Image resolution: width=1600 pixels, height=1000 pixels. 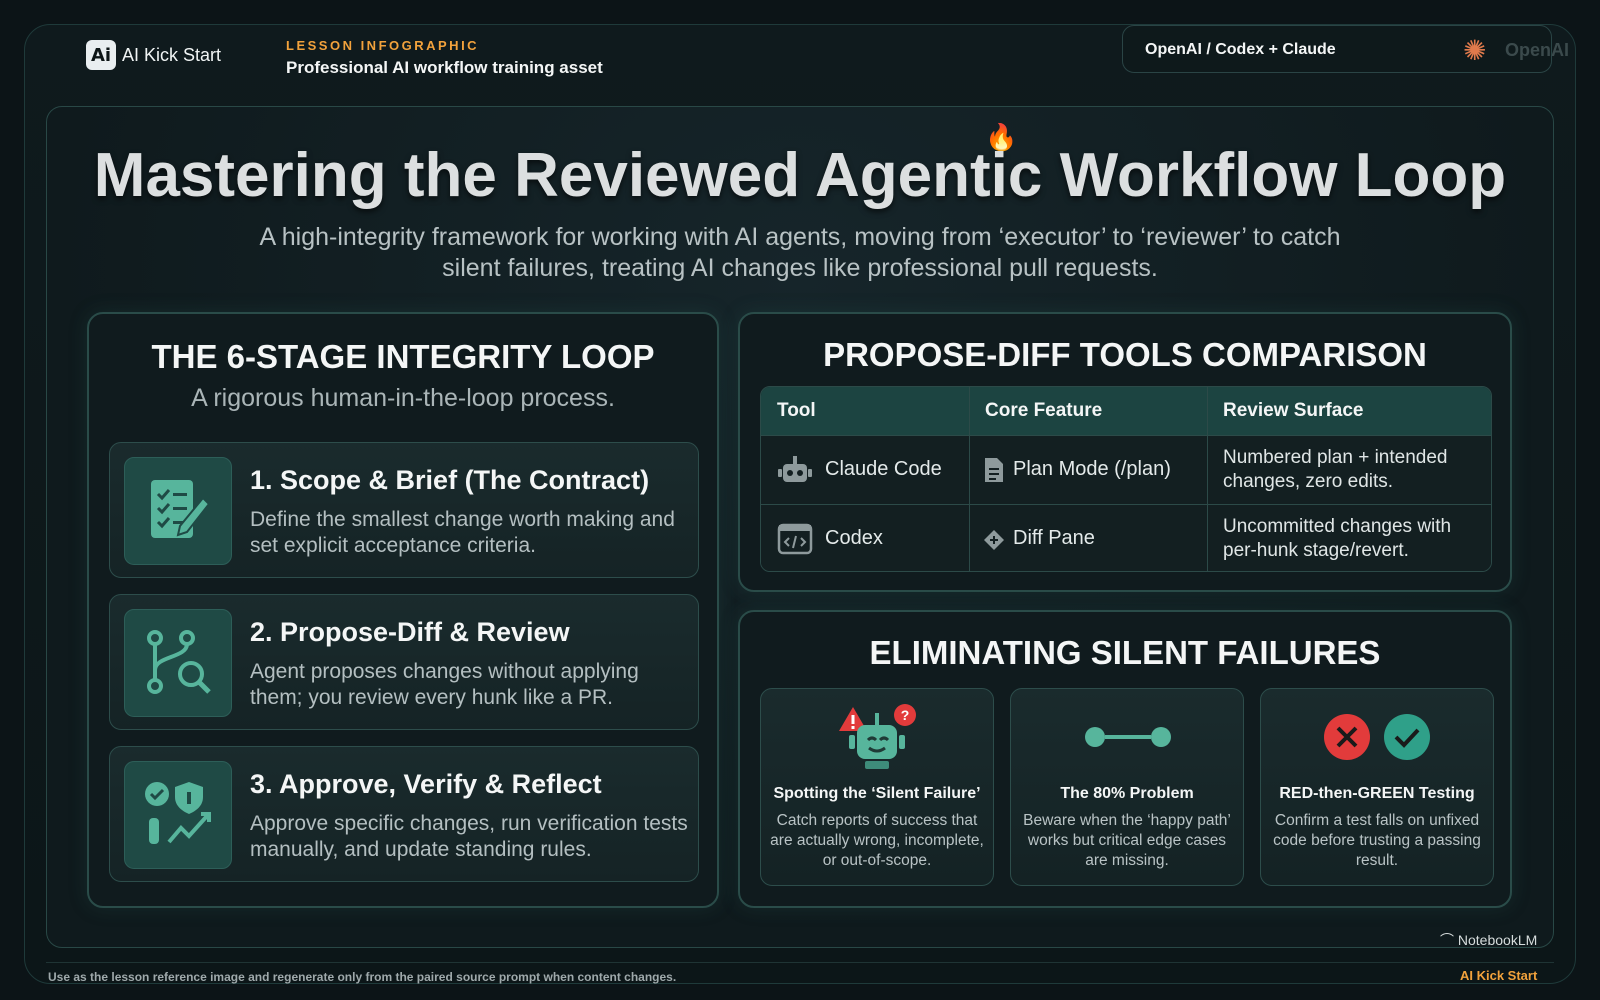 What do you see at coordinates (795, 539) in the screenshot?
I see `code-window-icon` at bounding box center [795, 539].